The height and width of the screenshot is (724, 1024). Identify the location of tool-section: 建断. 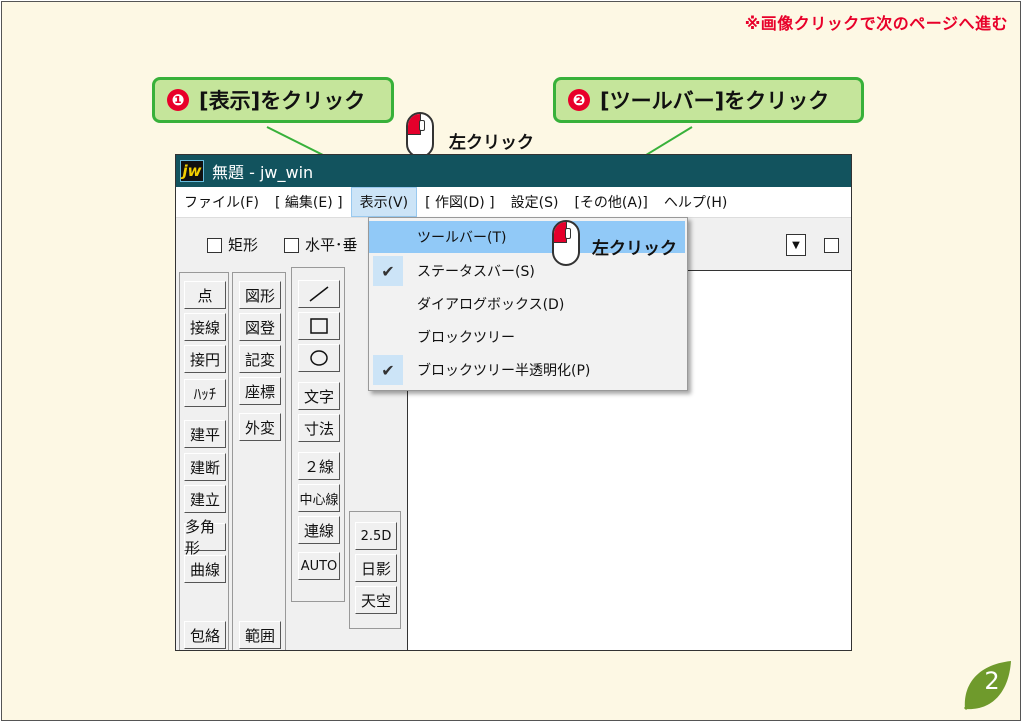
(205, 467).